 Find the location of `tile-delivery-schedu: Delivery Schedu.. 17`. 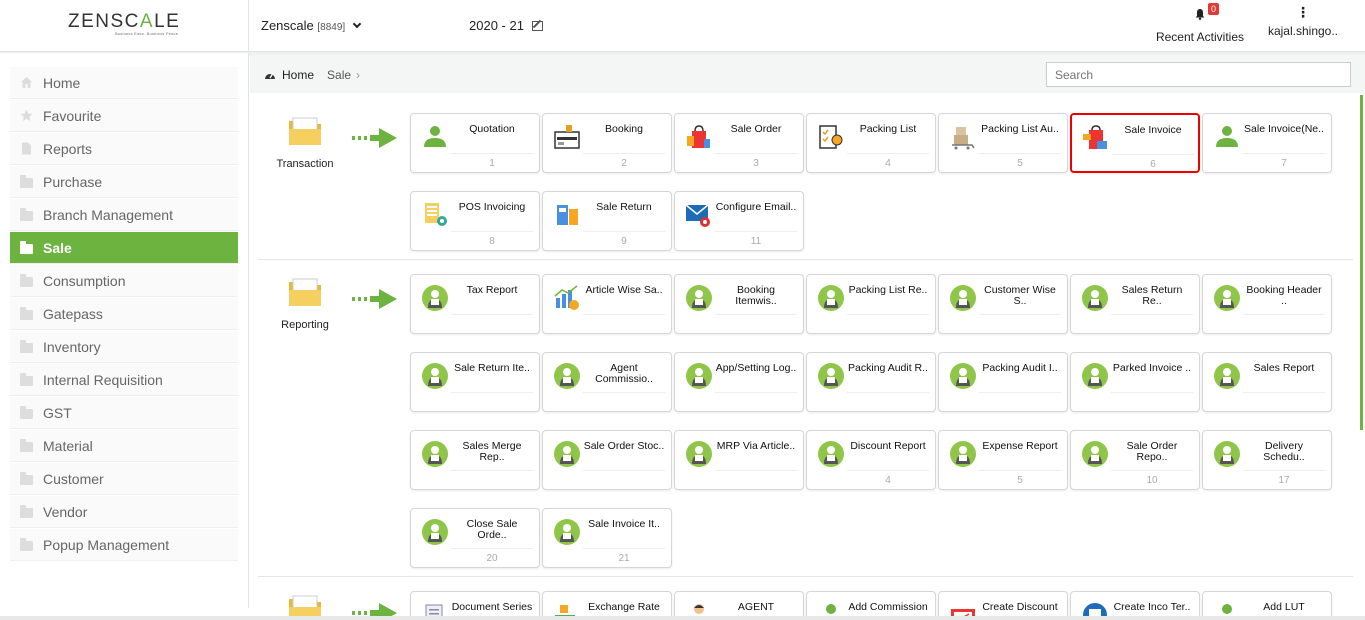

tile-delivery-schedu: Delivery Schedu.. 17 is located at coordinates (1267, 460).